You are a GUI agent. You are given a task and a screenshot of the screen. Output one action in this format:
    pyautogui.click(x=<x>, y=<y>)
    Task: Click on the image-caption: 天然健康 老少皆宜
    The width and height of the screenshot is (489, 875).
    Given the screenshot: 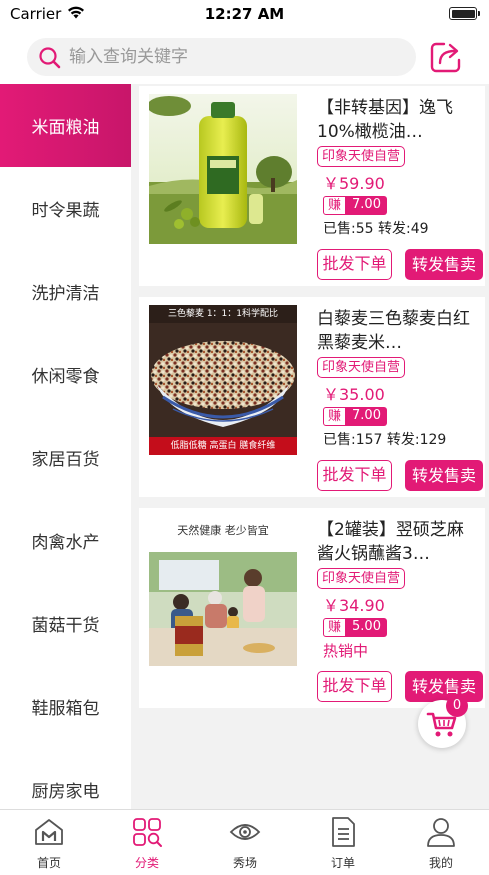 What is the action you would take?
    pyautogui.click(x=223, y=530)
    